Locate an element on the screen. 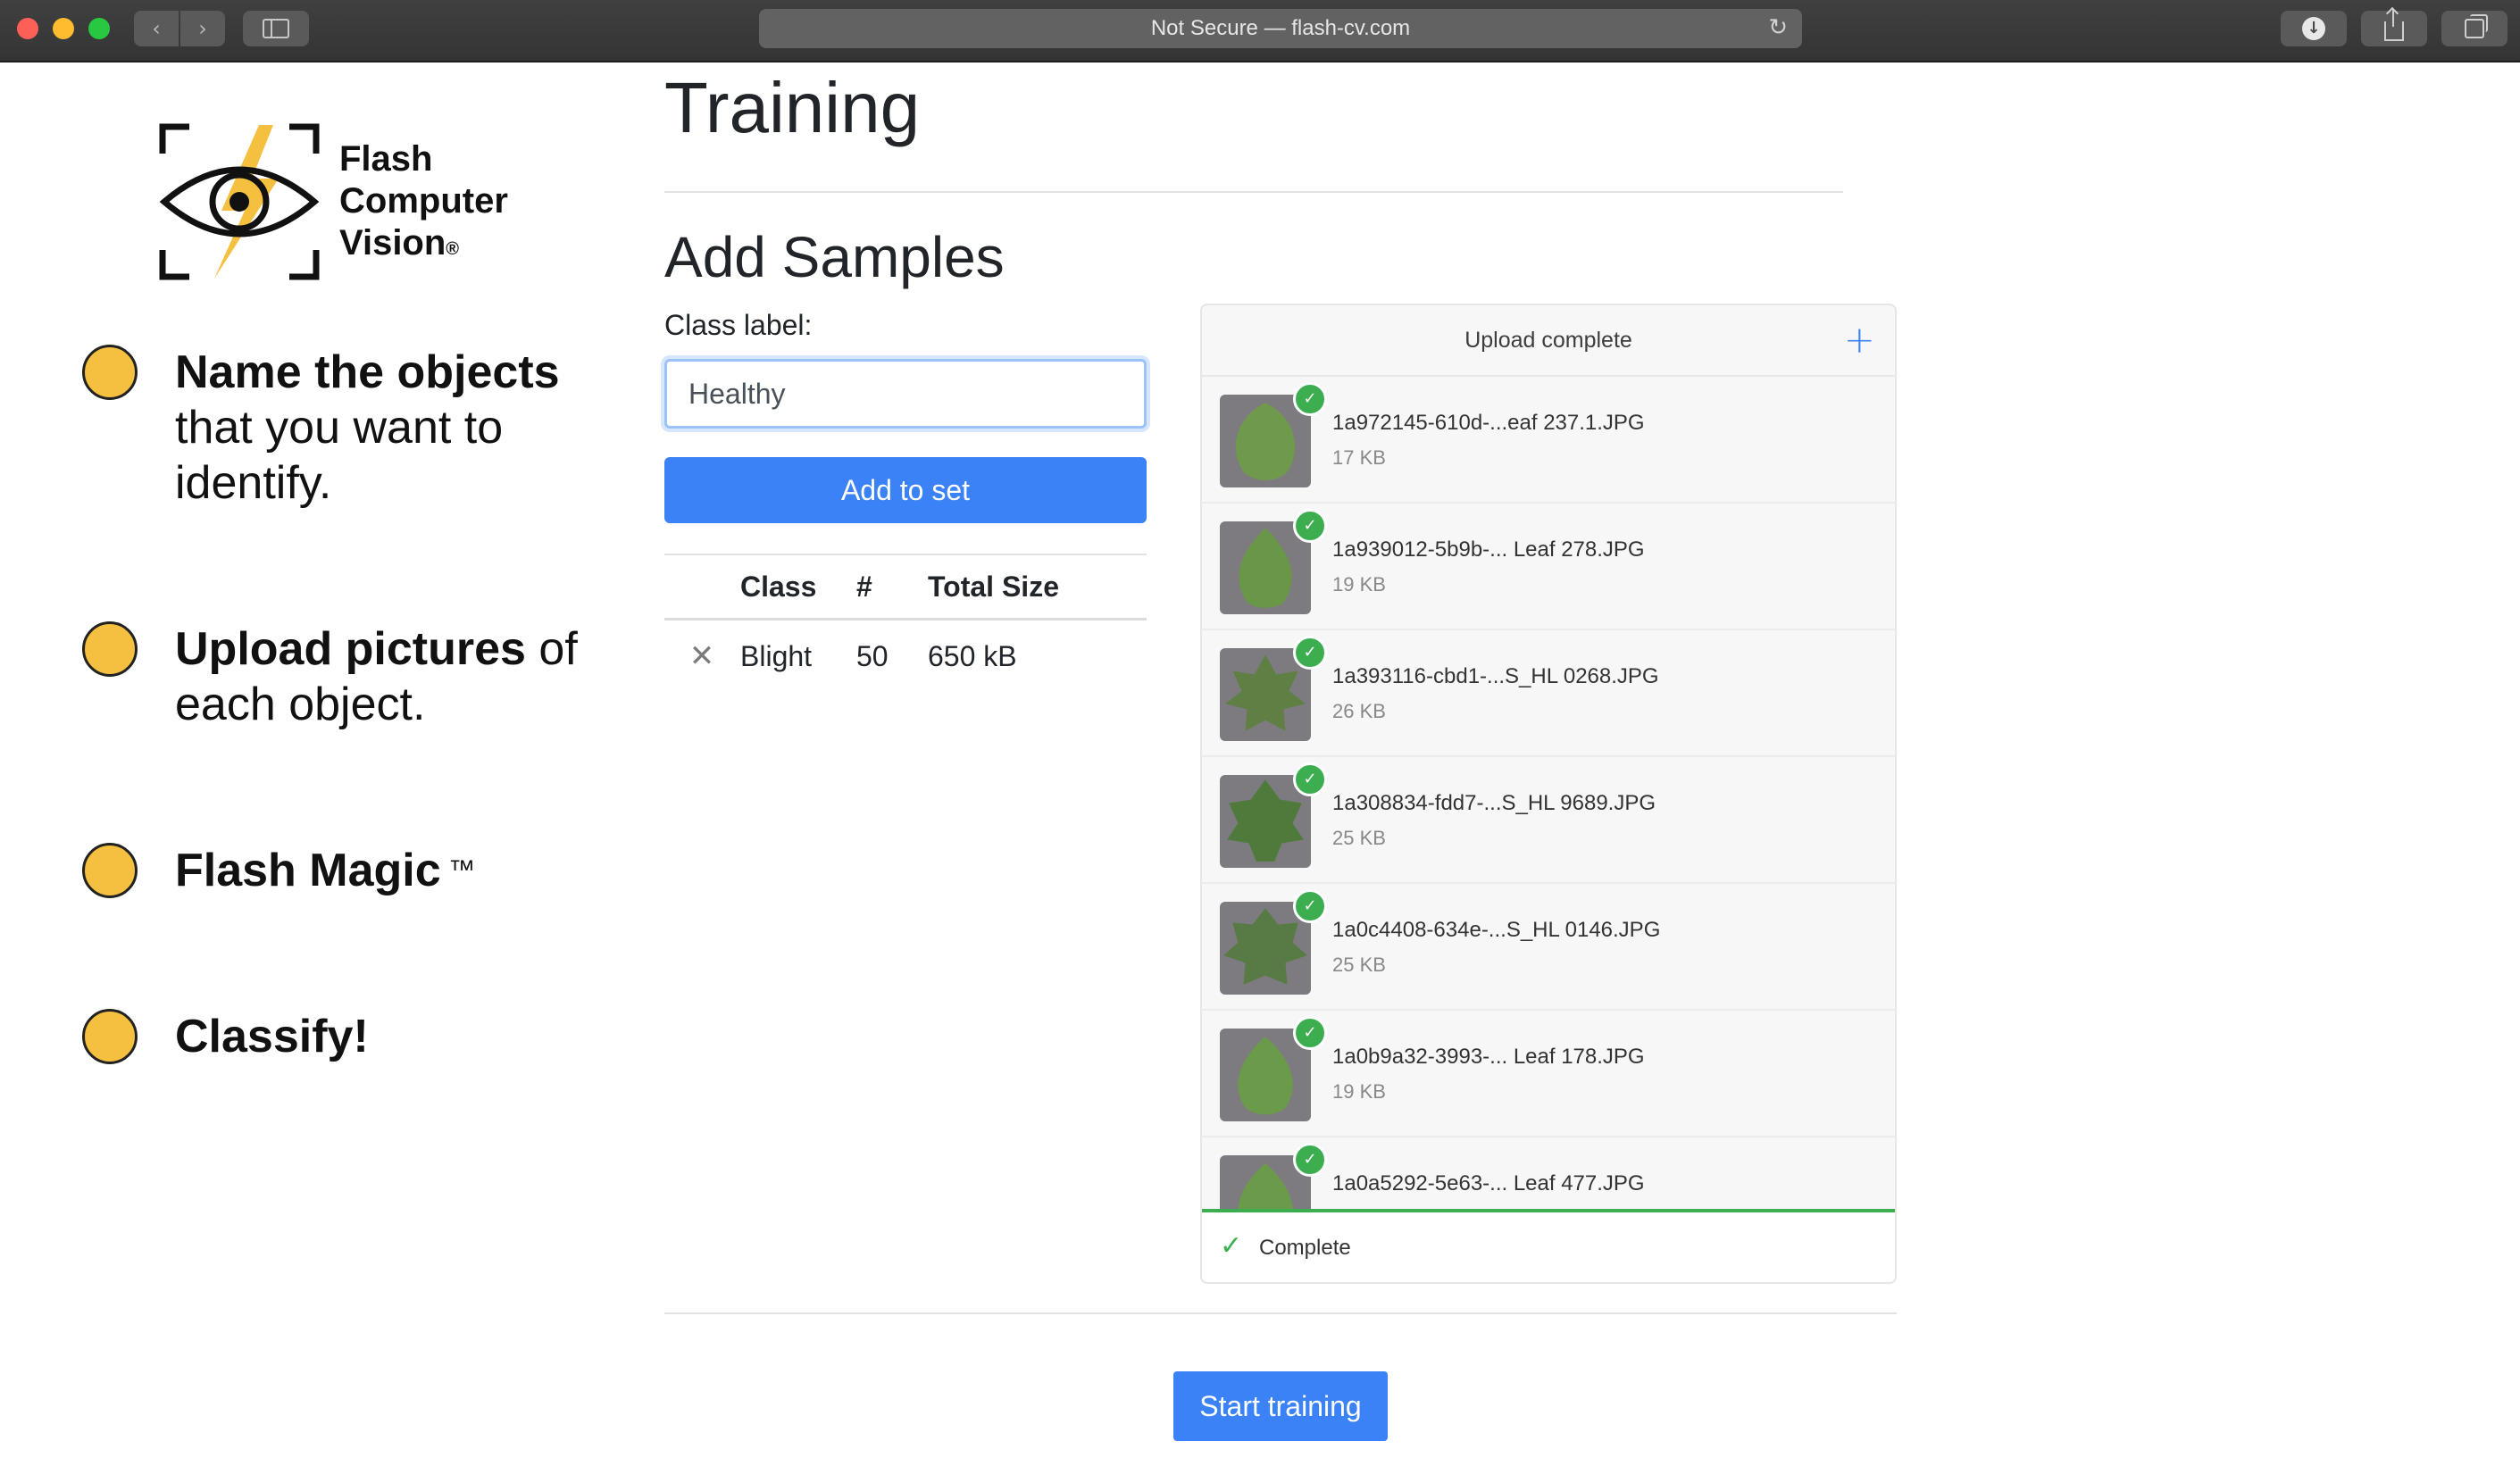 The image size is (2520, 1466). chevron-left-icon: ‹ is located at coordinates (157, 28).